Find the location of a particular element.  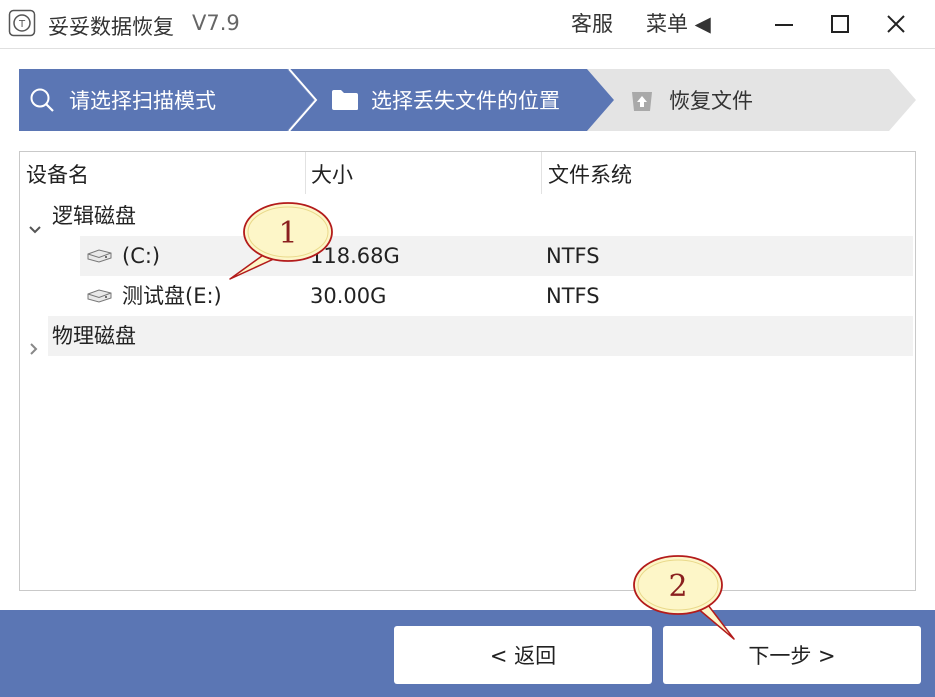

step-scan-mode: 请选择扫描模式 is located at coordinates (122, 100).